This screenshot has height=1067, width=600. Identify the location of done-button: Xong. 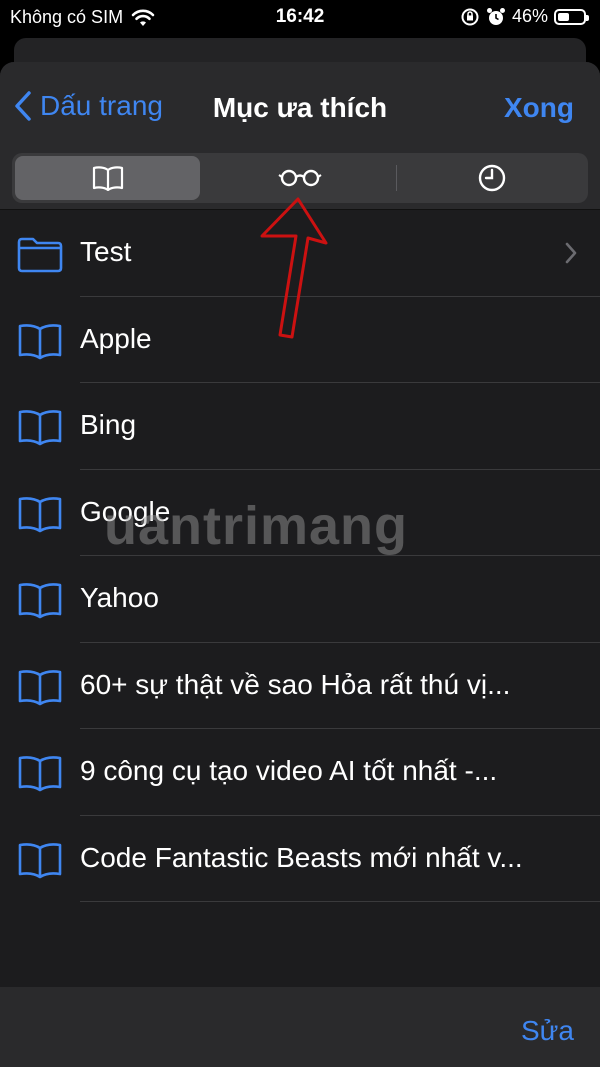
(539, 108).